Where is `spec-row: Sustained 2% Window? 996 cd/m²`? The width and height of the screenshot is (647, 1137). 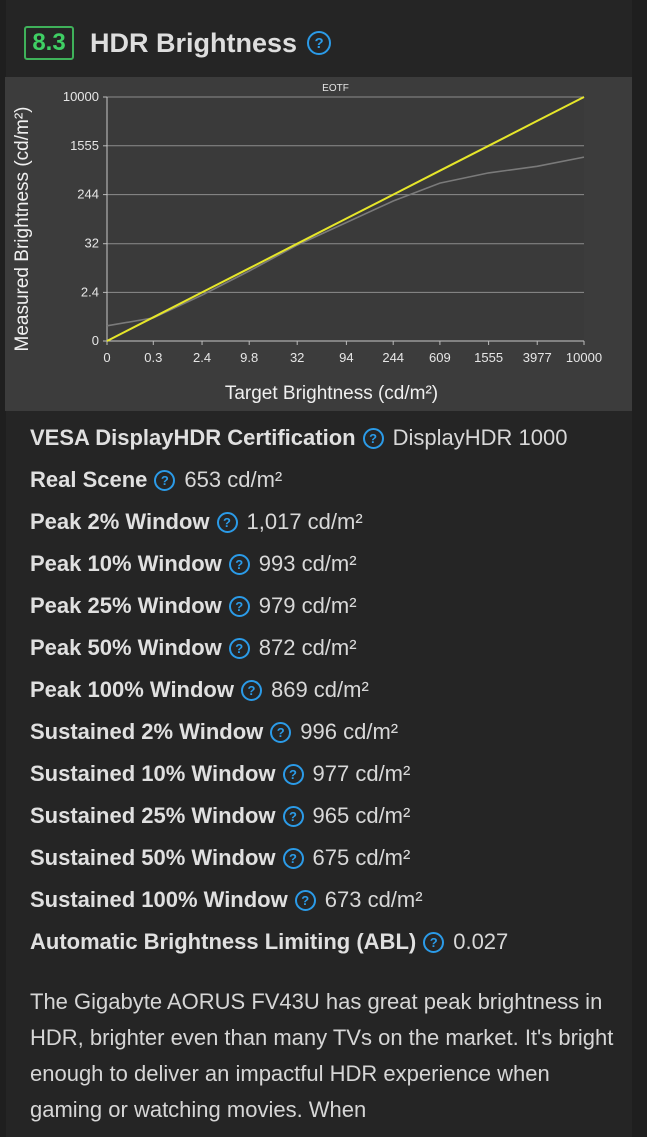
spec-row: Sustained 2% Window? 996 cd/m² is located at coordinates (330, 732).